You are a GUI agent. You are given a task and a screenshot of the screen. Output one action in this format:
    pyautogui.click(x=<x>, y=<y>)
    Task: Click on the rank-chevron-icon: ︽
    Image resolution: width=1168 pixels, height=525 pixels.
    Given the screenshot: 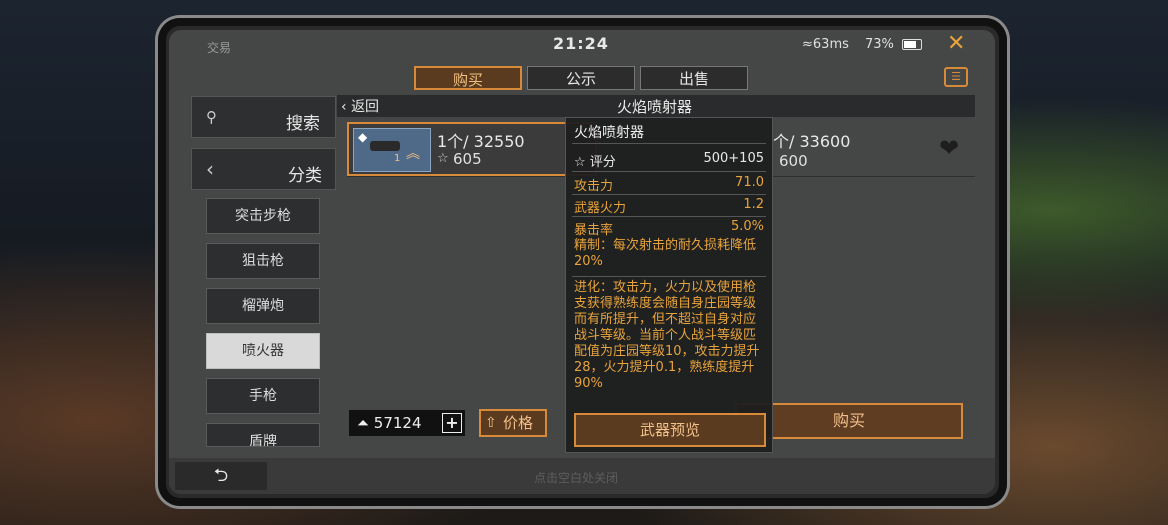 What is the action you would take?
    pyautogui.click(x=413, y=154)
    